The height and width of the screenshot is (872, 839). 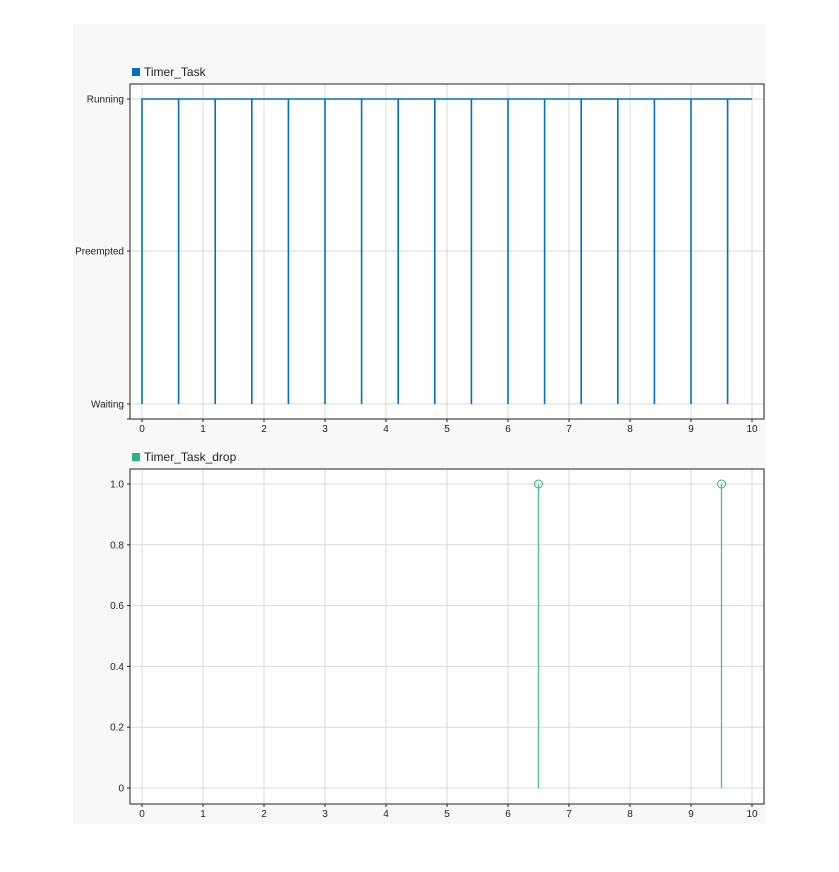 I want to click on y-tick-label: 0.4, so click(x=117, y=667).